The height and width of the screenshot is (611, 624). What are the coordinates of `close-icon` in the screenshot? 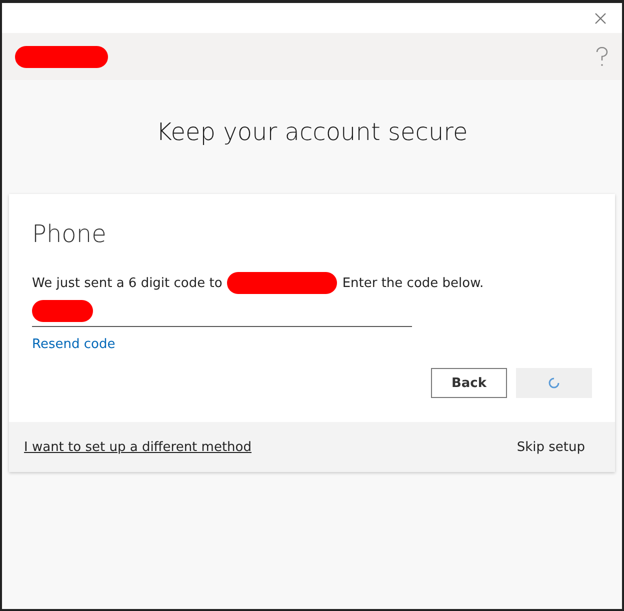 It's located at (600, 18).